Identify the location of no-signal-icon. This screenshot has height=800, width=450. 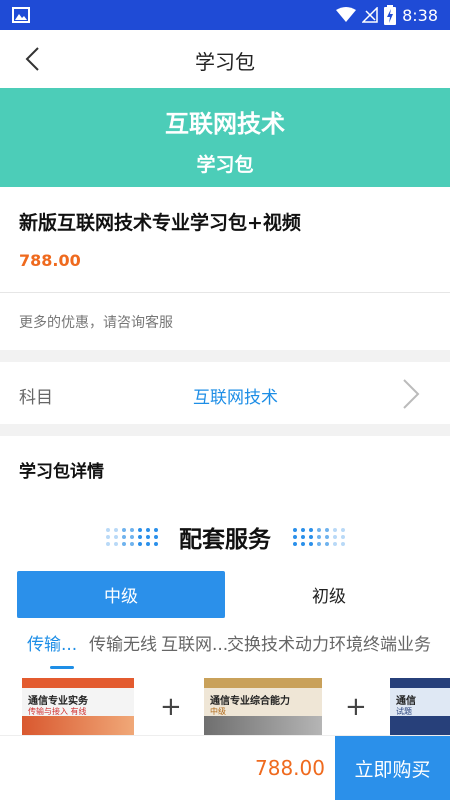
(370, 15).